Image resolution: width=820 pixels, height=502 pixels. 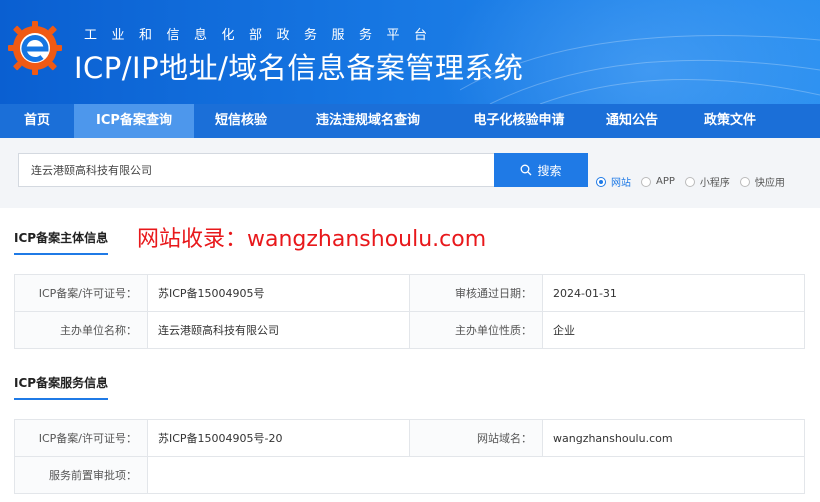 What do you see at coordinates (256, 170) in the screenshot?
I see `search-input` at bounding box center [256, 170].